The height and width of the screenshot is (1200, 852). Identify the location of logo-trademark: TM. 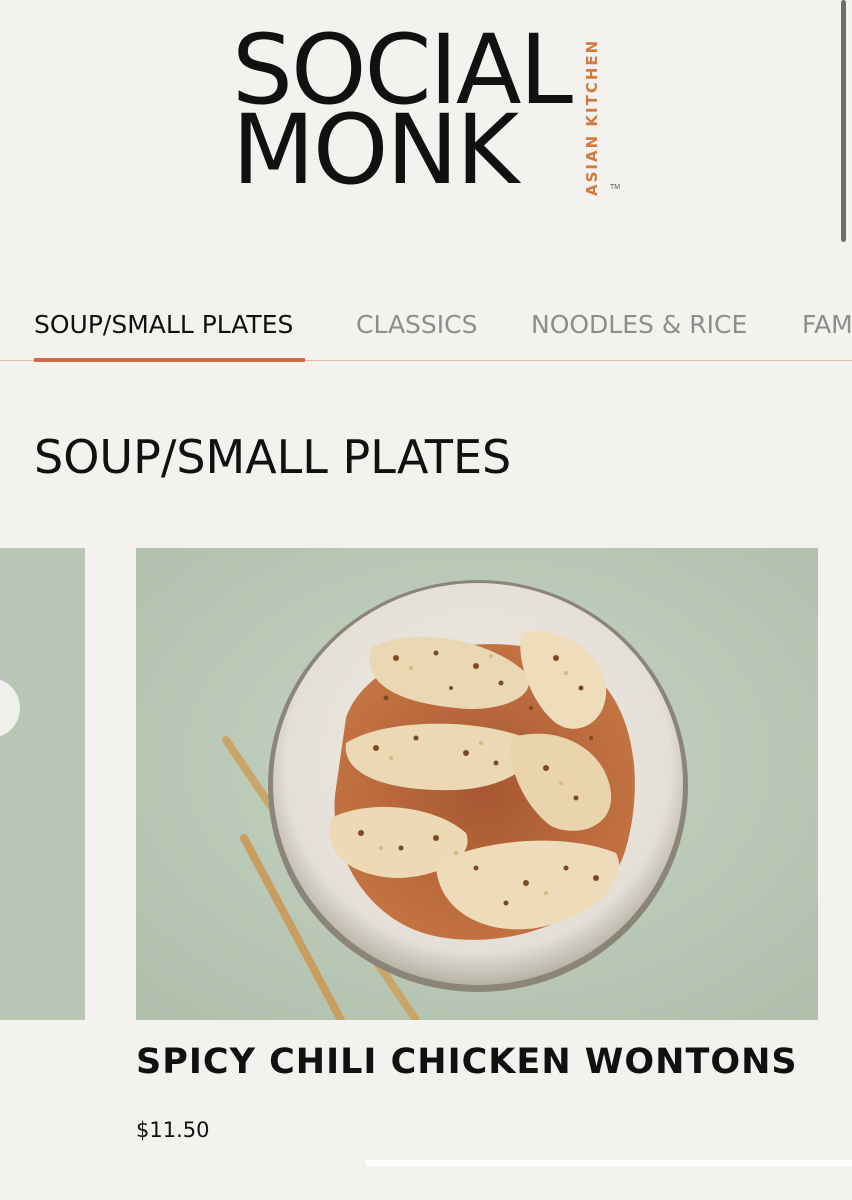
(615, 187).